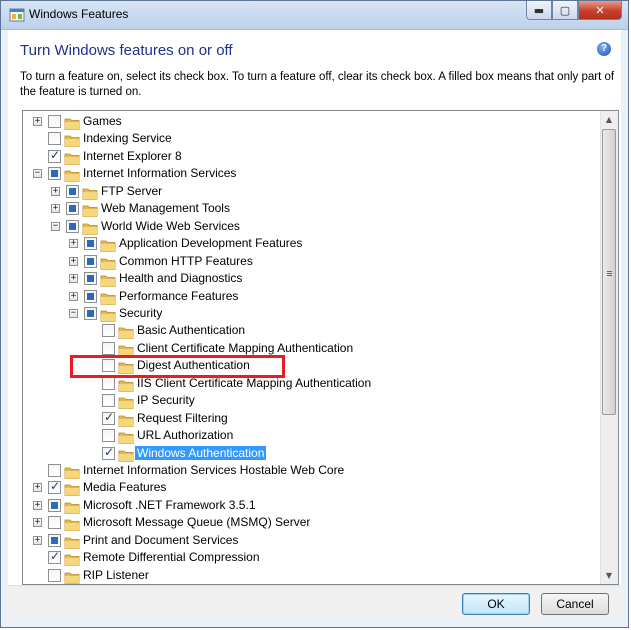  I want to click on feature-label: Windows Authentication, so click(201, 452).